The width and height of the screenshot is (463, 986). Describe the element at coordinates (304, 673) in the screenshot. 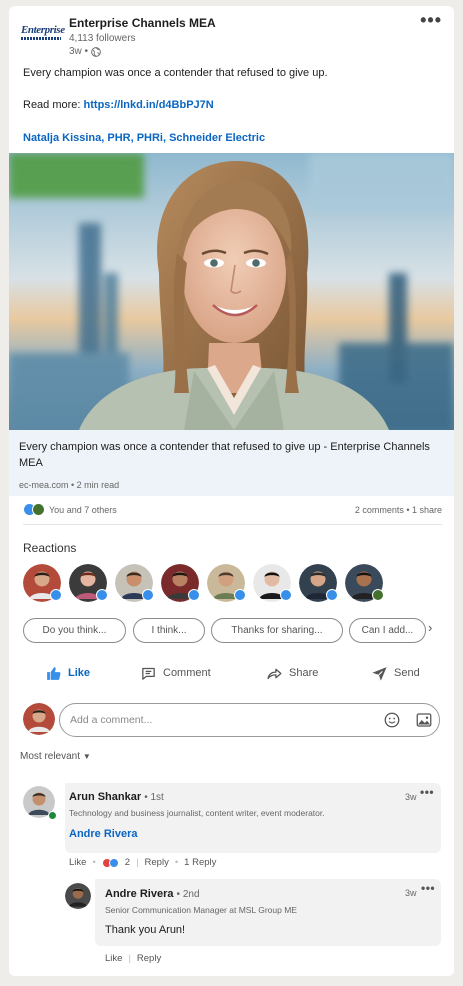

I see `share-label: Share` at that location.